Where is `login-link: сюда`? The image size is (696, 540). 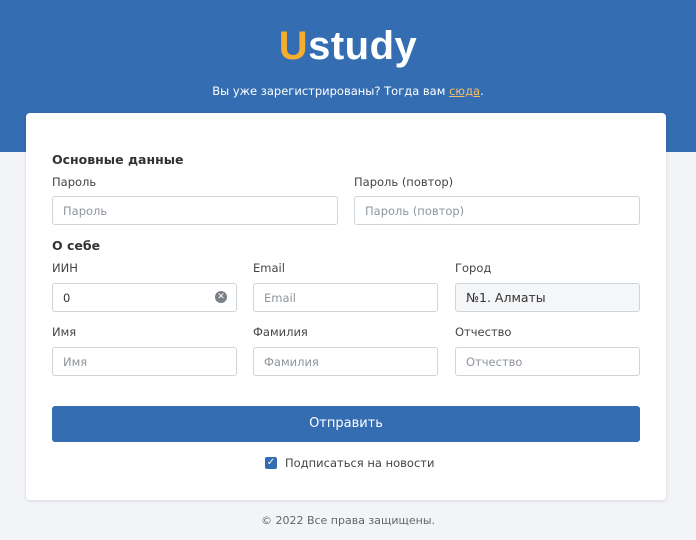
login-link: сюда is located at coordinates (464, 91).